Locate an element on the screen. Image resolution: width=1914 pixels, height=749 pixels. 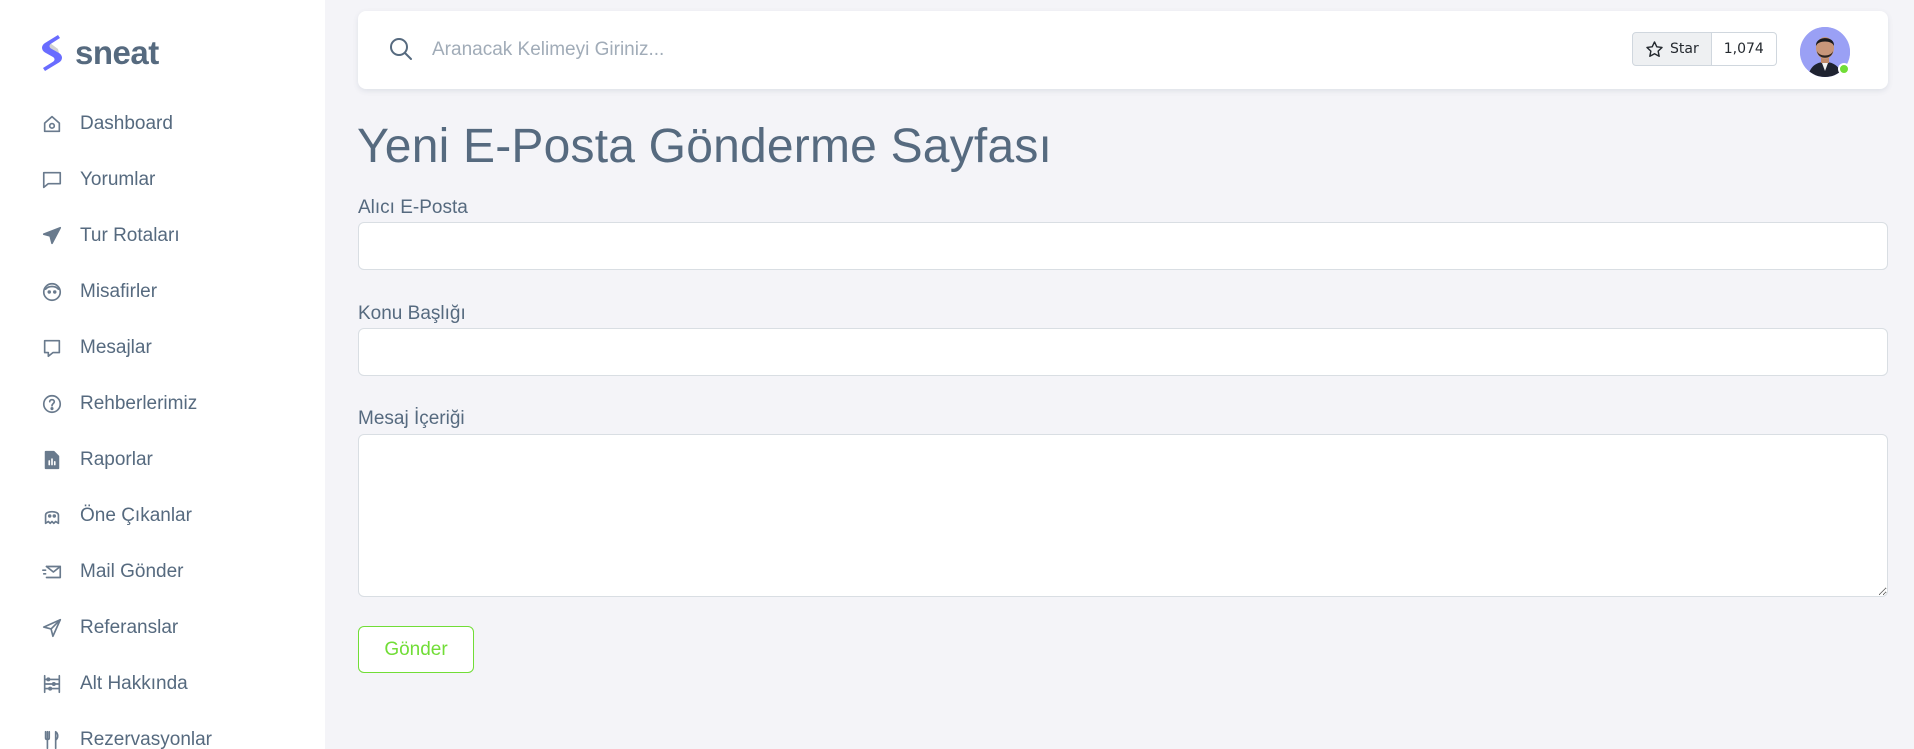
top-navbar: Star 1,074 is located at coordinates (1123, 50).